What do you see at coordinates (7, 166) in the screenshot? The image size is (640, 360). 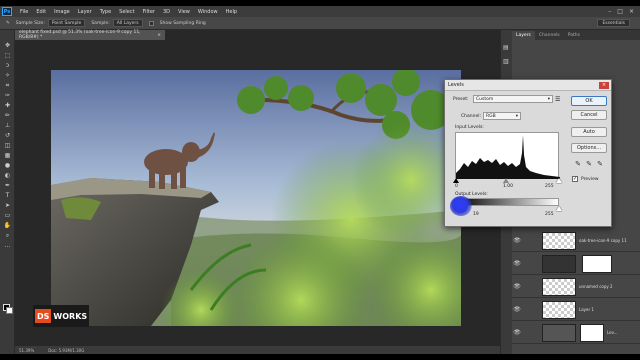 I see `blur-tool-icon: ●` at bounding box center [7, 166].